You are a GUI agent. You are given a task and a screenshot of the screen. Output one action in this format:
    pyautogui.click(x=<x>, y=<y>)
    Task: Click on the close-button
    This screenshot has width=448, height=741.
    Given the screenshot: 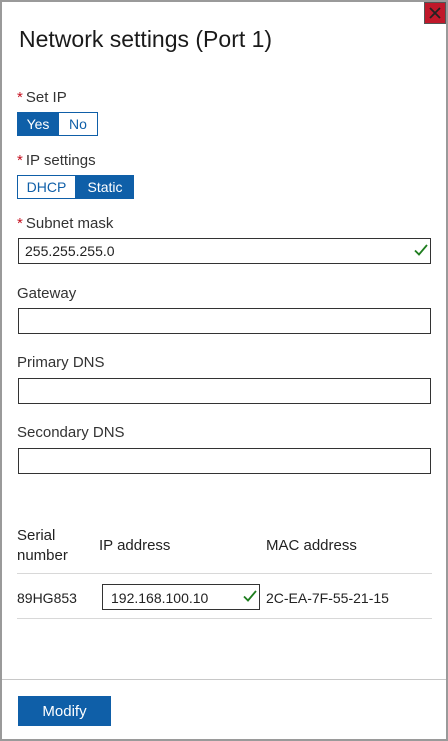 What is the action you would take?
    pyautogui.click(x=435, y=13)
    